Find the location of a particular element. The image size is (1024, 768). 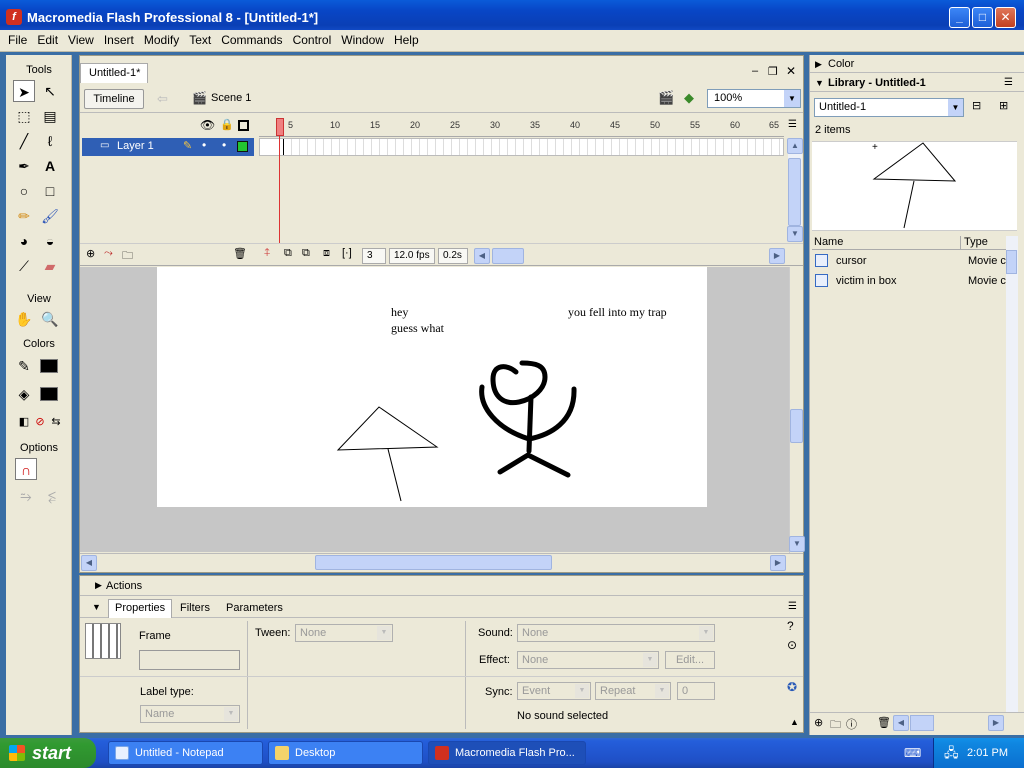

resize-arrow-icon: ▲ is located at coordinates (794, 722).